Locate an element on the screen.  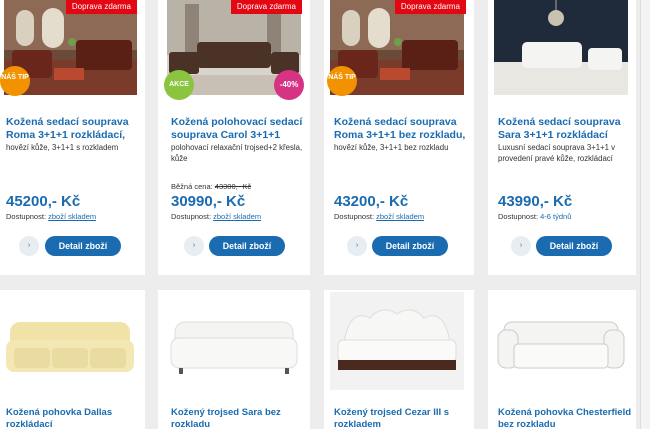
availability: Dostupnost: 4-6 týdnů is located at coordinates (534, 216).